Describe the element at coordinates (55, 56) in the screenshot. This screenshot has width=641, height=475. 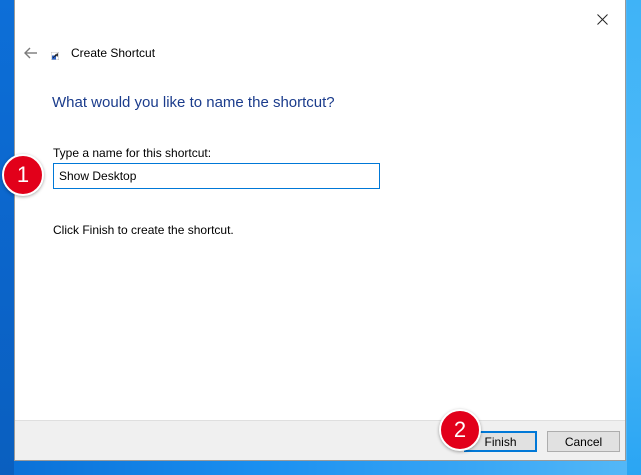
I see `shortcut-icon` at that location.